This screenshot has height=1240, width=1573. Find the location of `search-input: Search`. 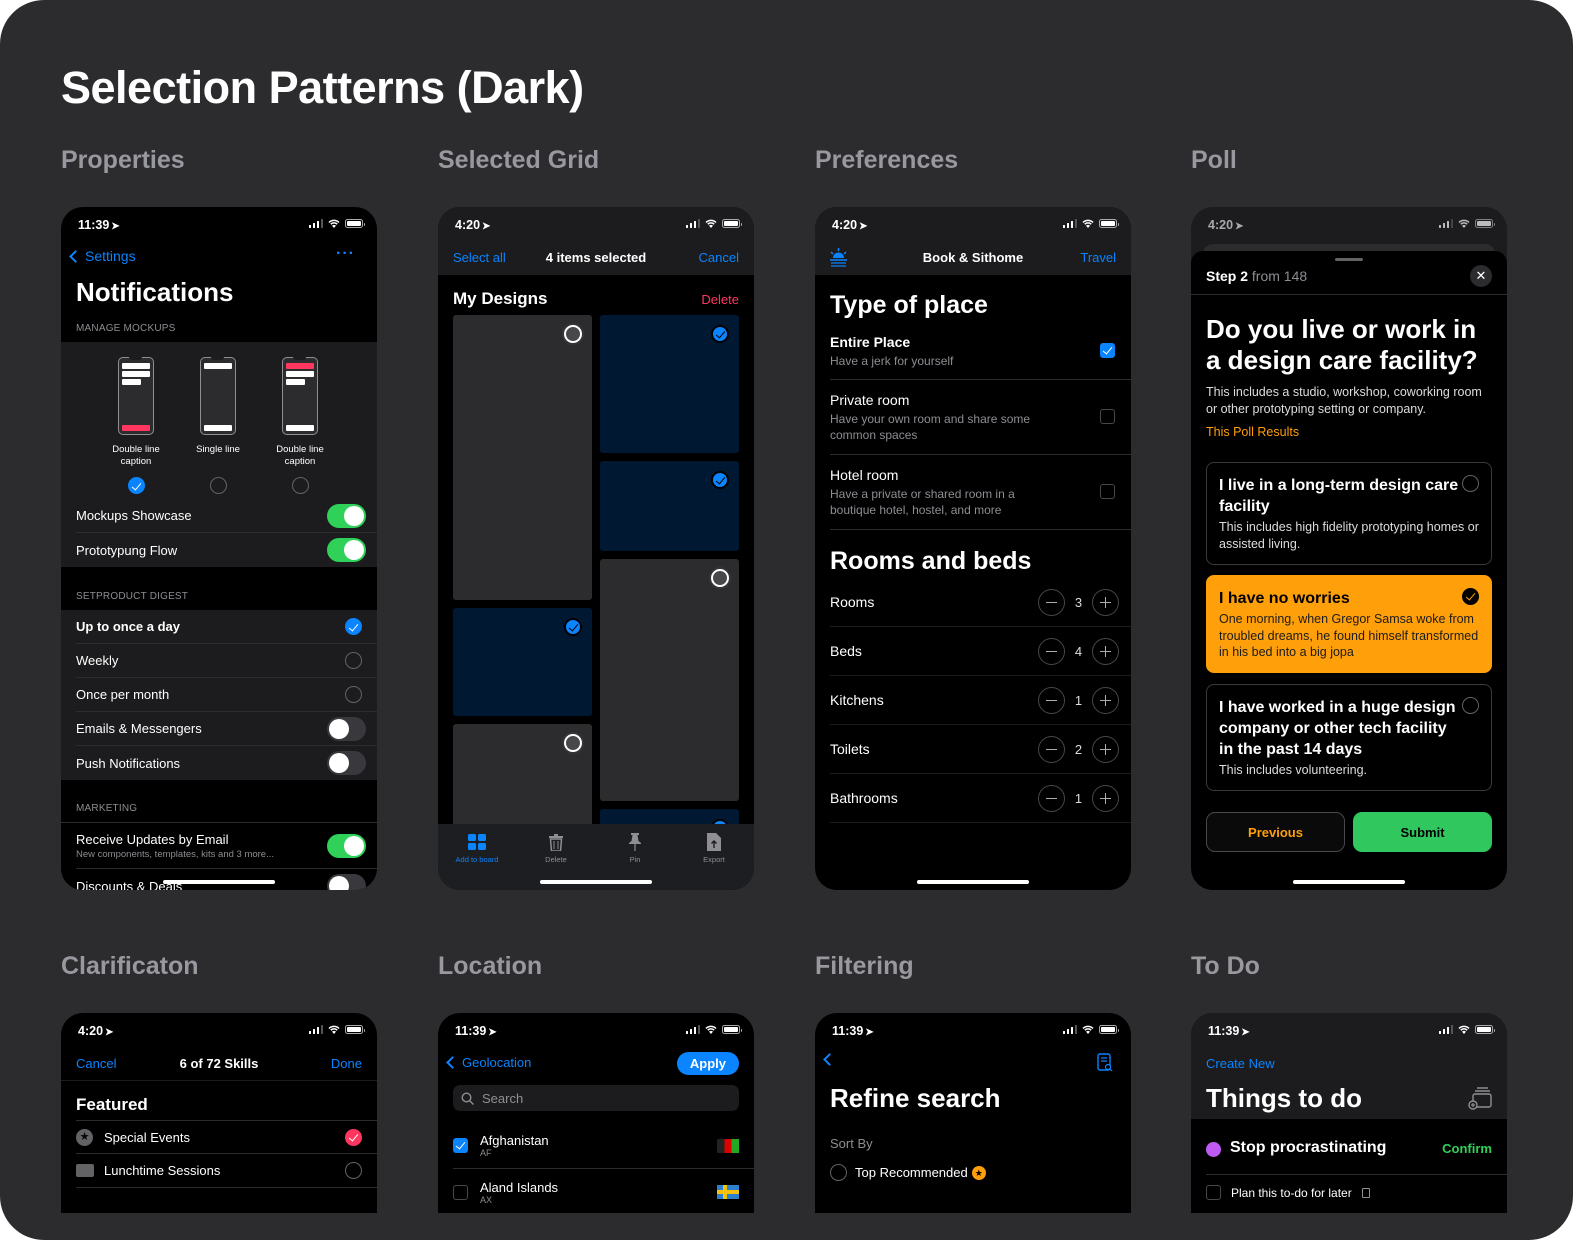

search-input: Search is located at coordinates (596, 1098).